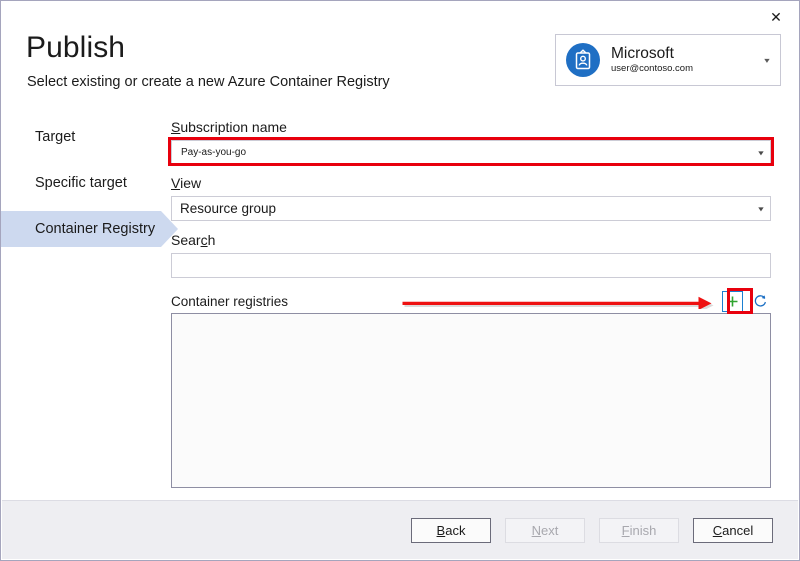  What do you see at coordinates (733, 530) in the screenshot?
I see `cancel-button: Cancel` at bounding box center [733, 530].